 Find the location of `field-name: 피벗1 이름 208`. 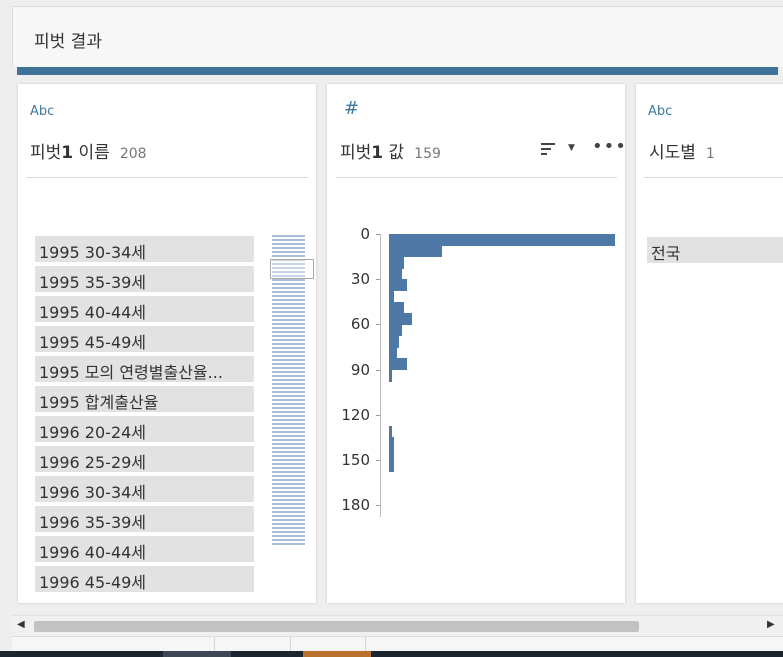

field-name: 피벗1 이름 208 is located at coordinates (88, 150).